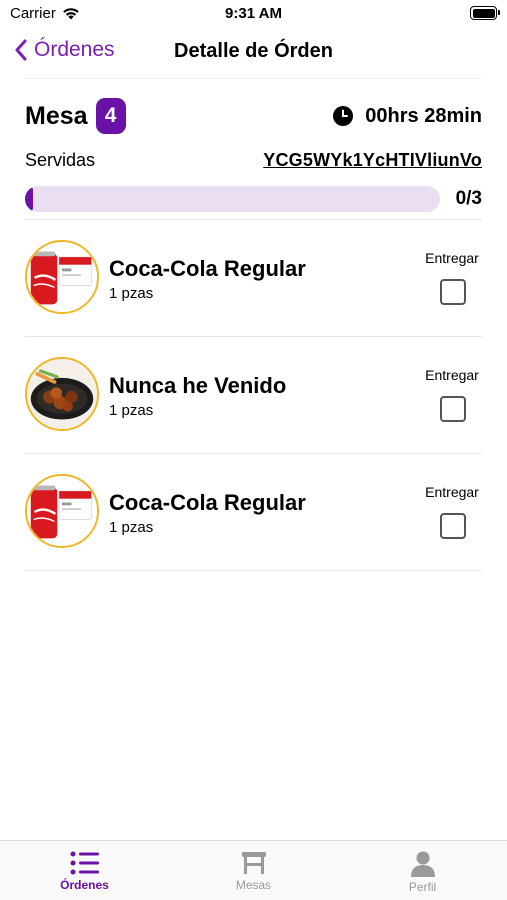 Image resolution: width=507 pixels, height=900 pixels. What do you see at coordinates (198, 385) in the screenshot?
I see `item-name: Nunca he Venido` at bounding box center [198, 385].